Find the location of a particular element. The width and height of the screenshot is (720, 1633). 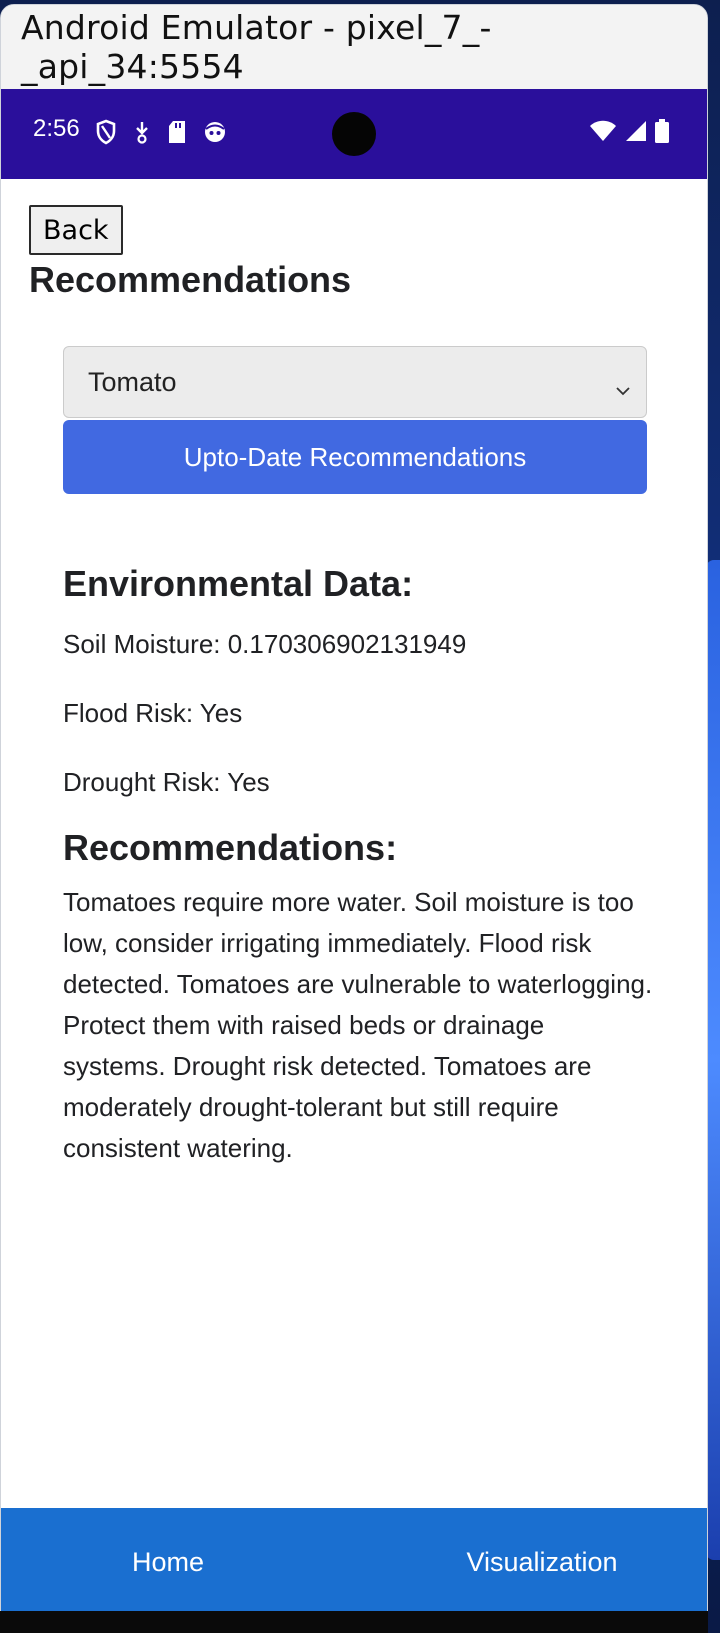

wallpaper-accent is located at coordinates (713, 1060).